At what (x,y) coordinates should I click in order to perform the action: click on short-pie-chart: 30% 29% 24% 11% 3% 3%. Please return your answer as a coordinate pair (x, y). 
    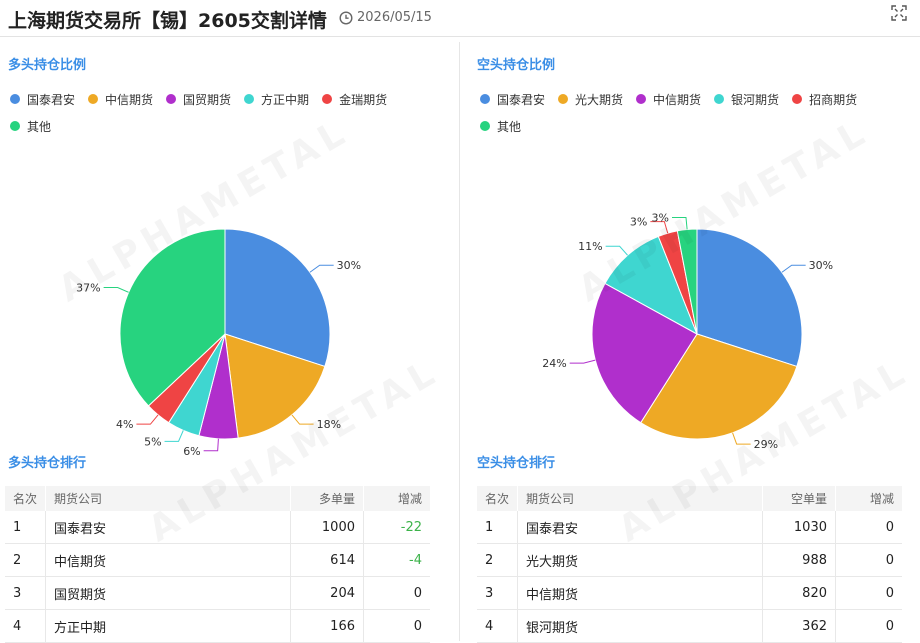
    Looking at the image, I should click on (687, 332).